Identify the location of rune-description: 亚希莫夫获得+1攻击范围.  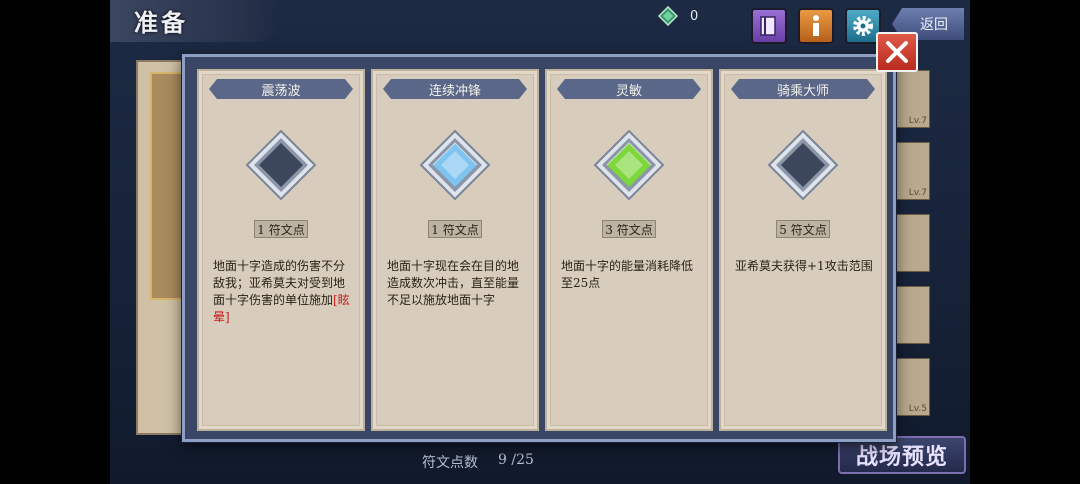
(804, 266).